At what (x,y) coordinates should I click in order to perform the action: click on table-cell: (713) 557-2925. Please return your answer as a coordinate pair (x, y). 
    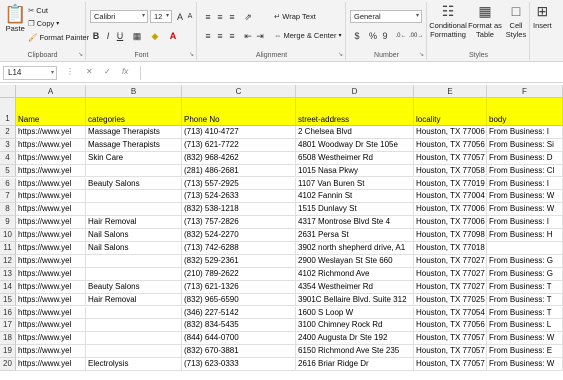
    Looking at the image, I should click on (239, 184).